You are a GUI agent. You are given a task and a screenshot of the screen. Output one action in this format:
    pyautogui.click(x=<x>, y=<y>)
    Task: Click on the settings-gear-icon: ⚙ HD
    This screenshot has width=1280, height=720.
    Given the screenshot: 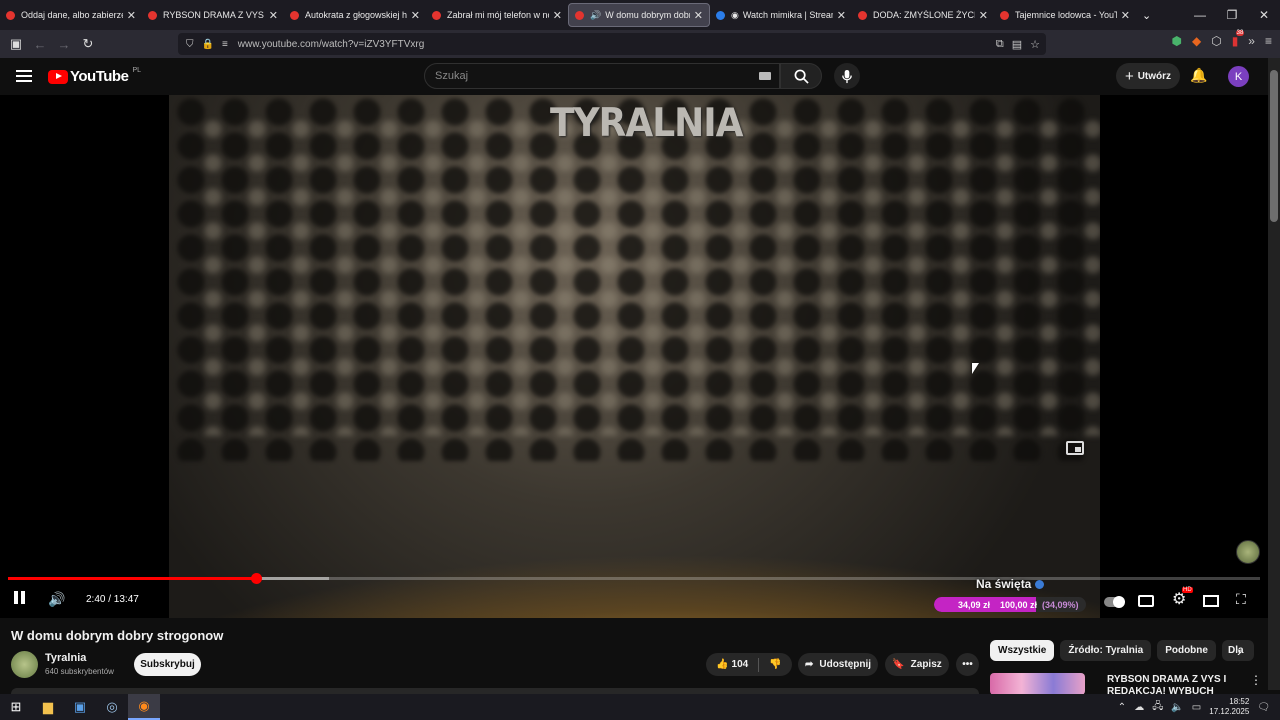 What is the action you would take?
    pyautogui.click(x=1182, y=598)
    